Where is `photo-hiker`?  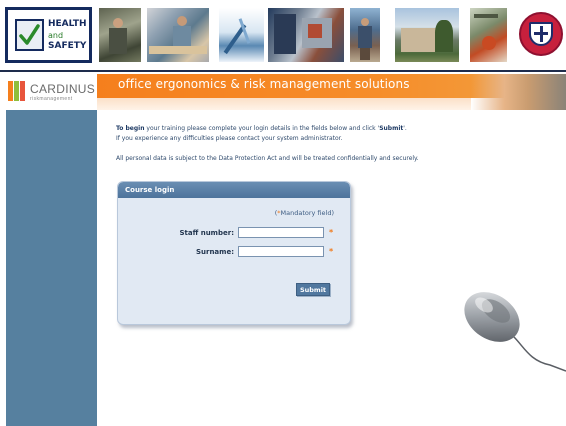
photo-hiker is located at coordinates (365, 35).